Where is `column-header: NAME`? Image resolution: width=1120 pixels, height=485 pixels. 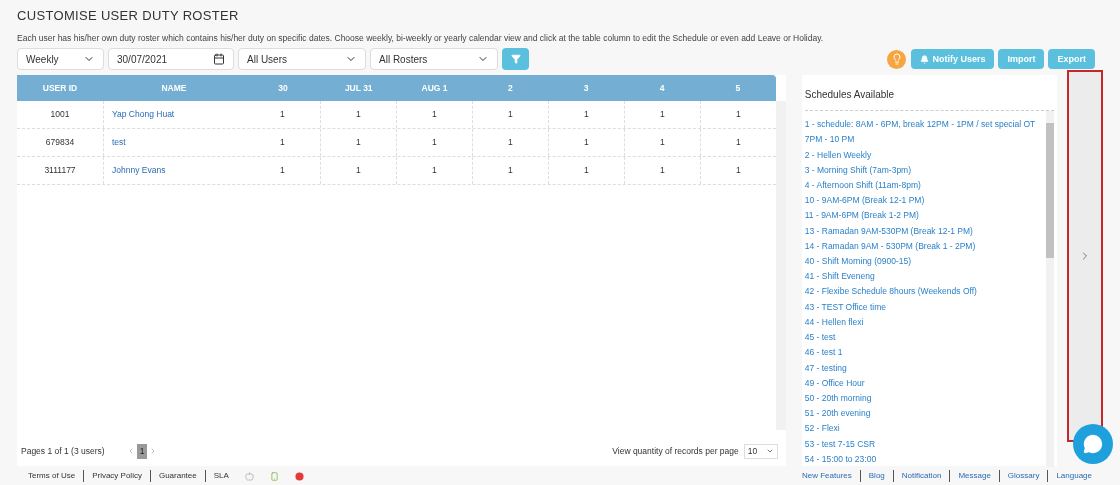
column-header: NAME is located at coordinates (174, 88).